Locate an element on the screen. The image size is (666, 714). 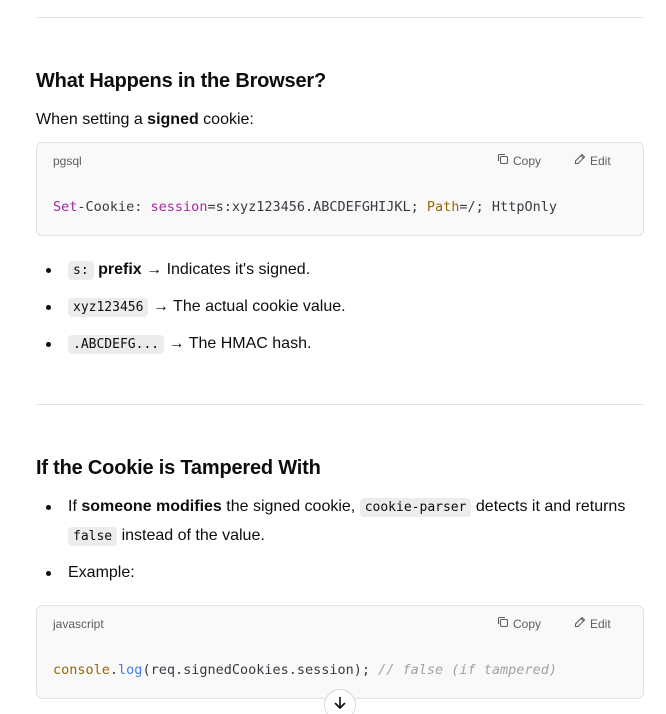
list-item: s: prefix → Indicates it's signed. is located at coordinates (191, 270).